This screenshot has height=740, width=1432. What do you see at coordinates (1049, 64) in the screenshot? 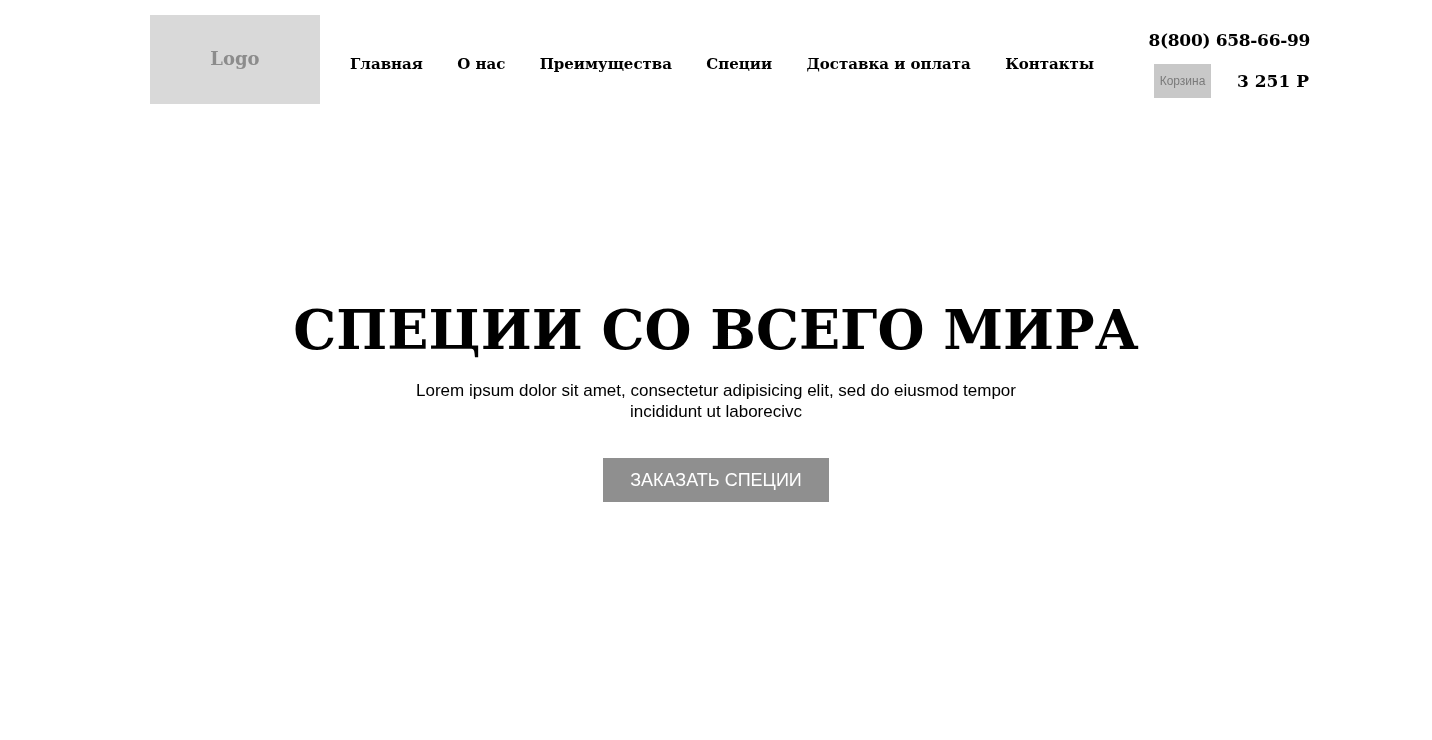
I see `nav-link: Контакты` at bounding box center [1049, 64].